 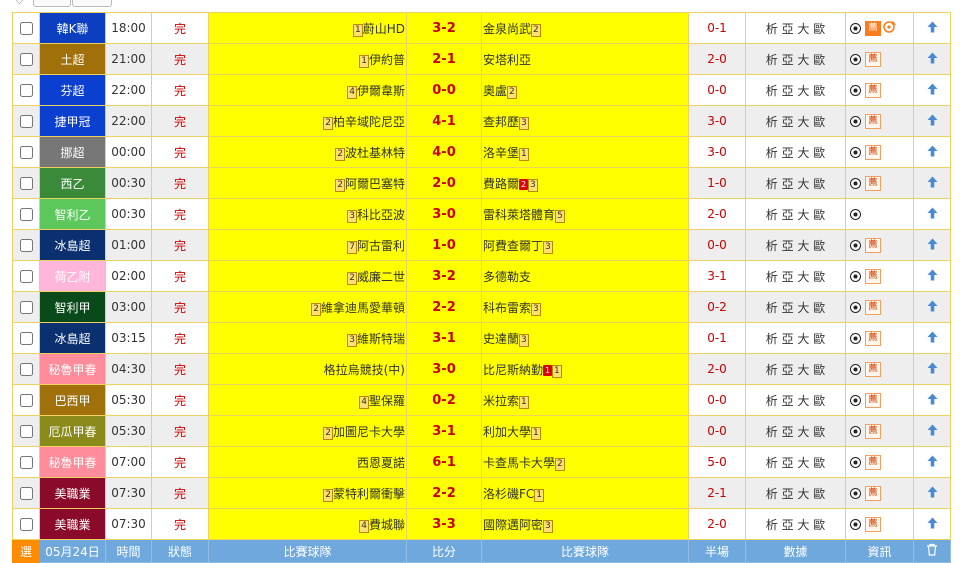 I want to click on home-team-cell: 7 阿古雷利, so click(x=307, y=245).